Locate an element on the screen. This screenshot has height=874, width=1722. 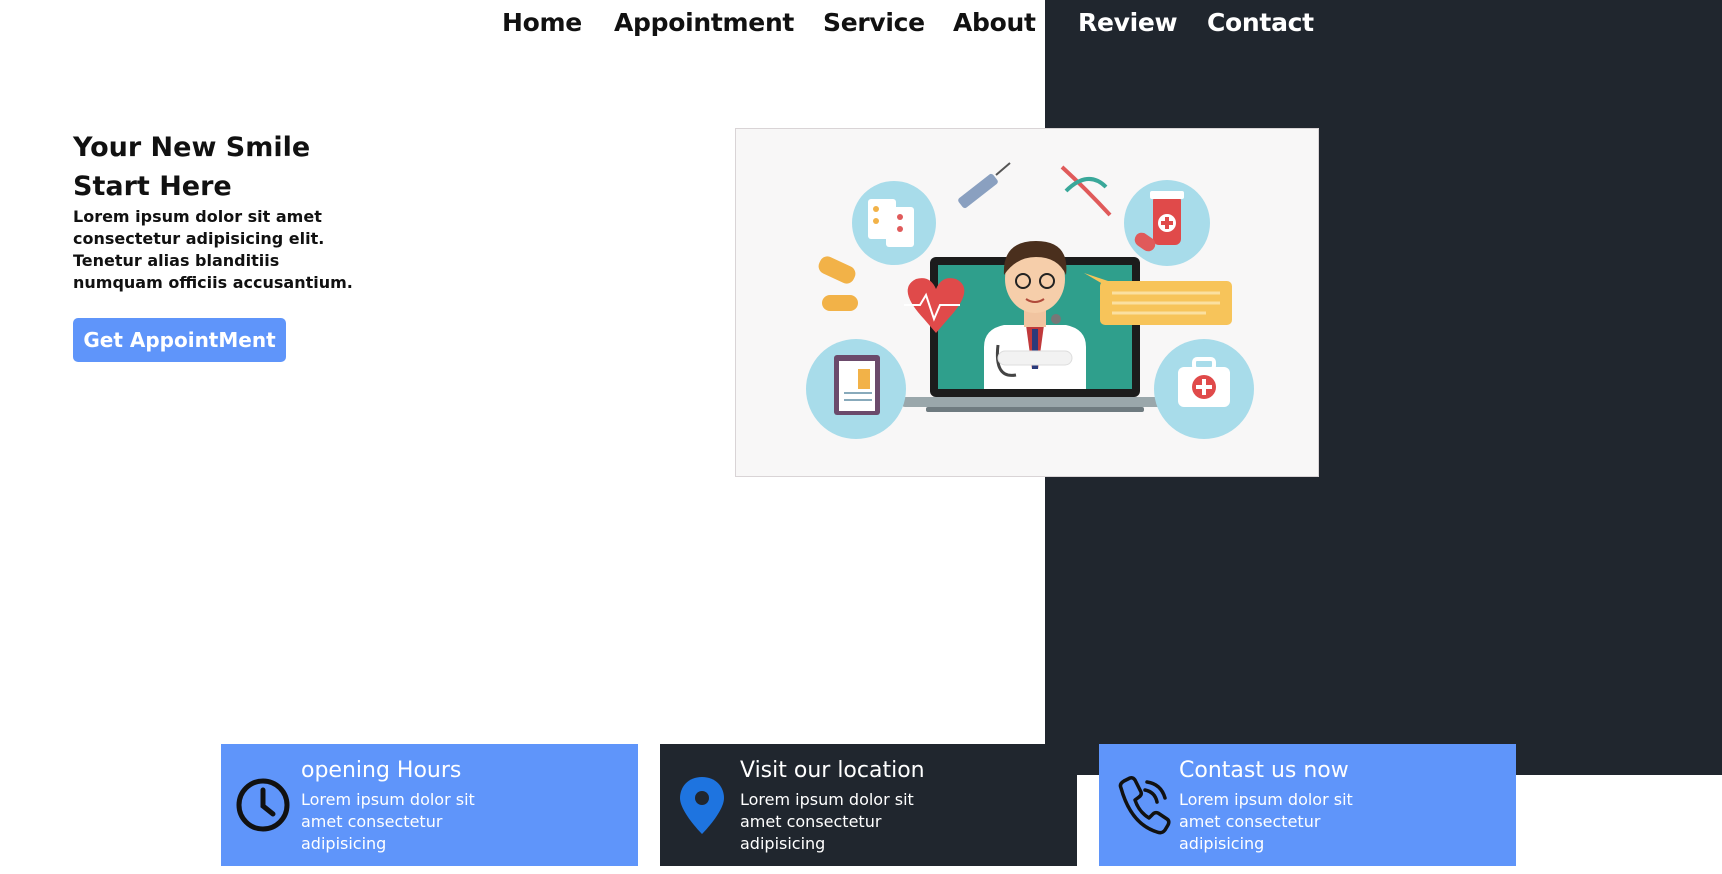
card-title: opening Hours is located at coordinates (381, 770).